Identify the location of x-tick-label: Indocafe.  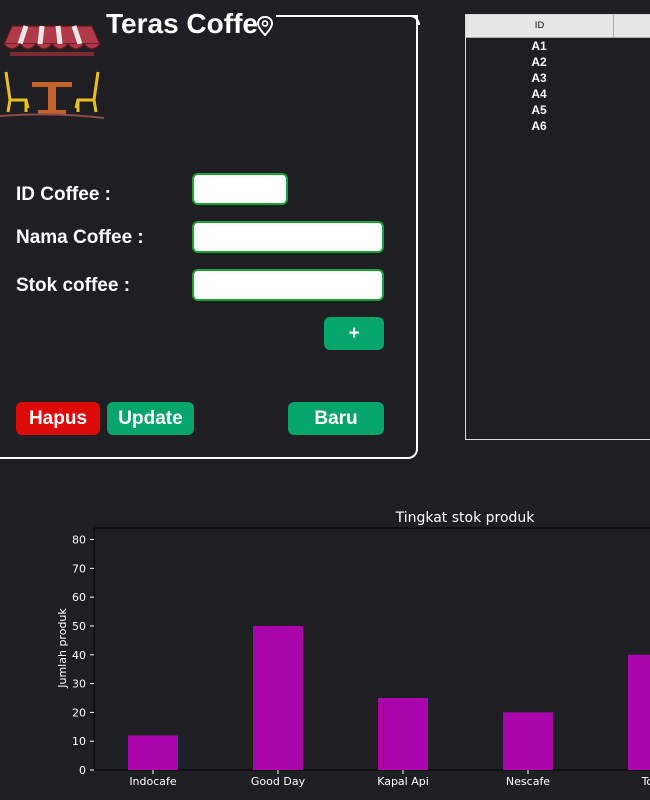
(153, 781).